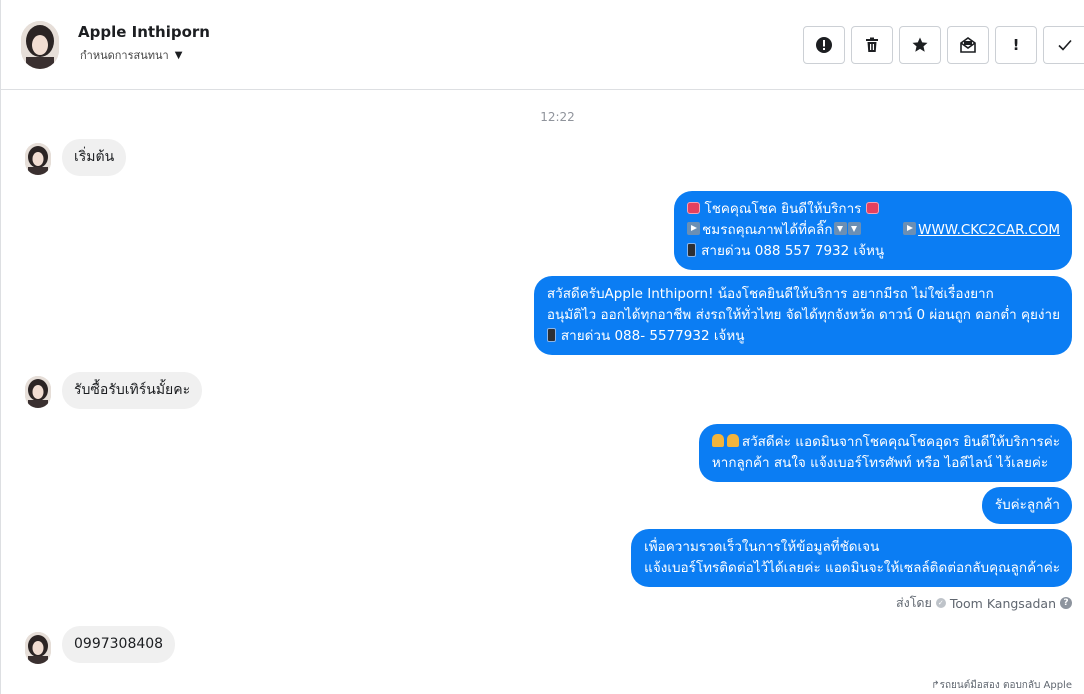 The width and height of the screenshot is (1084, 694). What do you see at coordinates (803, 336) in the screenshot?
I see `message-line: สายด่วน 088- 5577932 เจ้หนู` at bounding box center [803, 336].